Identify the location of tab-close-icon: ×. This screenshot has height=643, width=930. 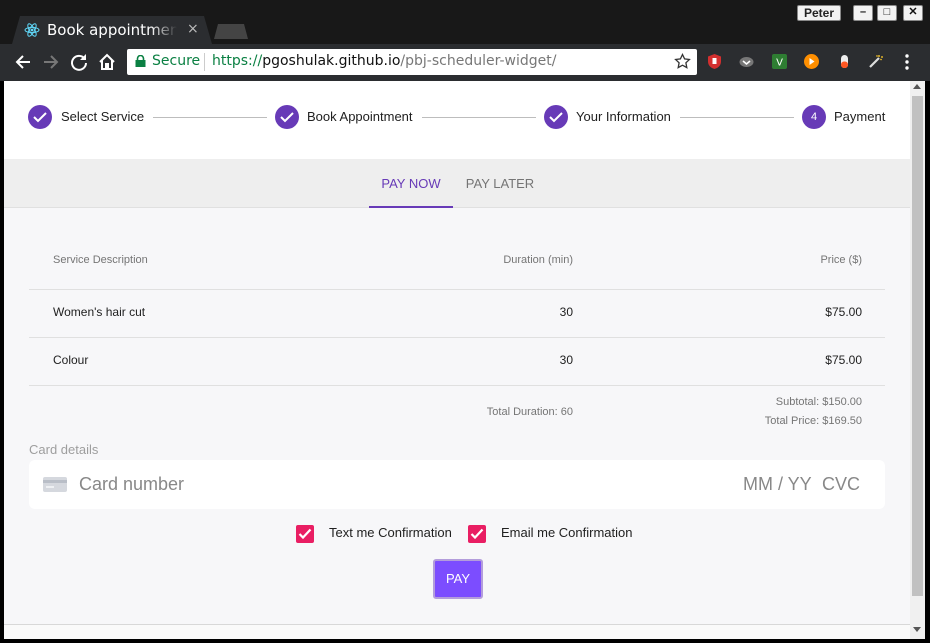
(193, 29).